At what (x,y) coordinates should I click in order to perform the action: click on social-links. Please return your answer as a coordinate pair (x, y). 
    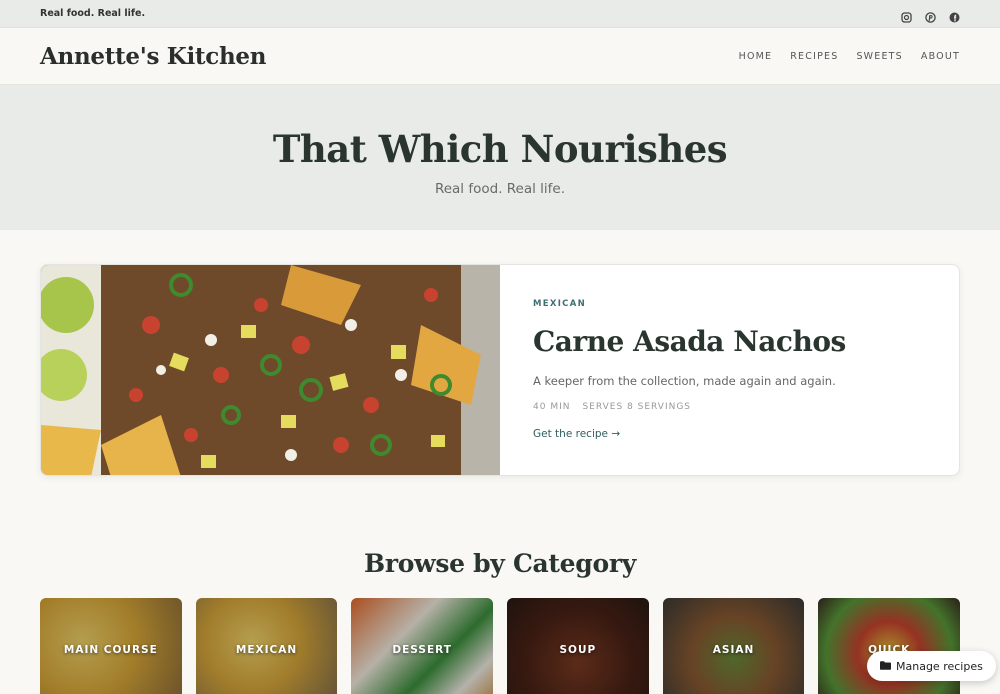
    Looking at the image, I should click on (930, 15).